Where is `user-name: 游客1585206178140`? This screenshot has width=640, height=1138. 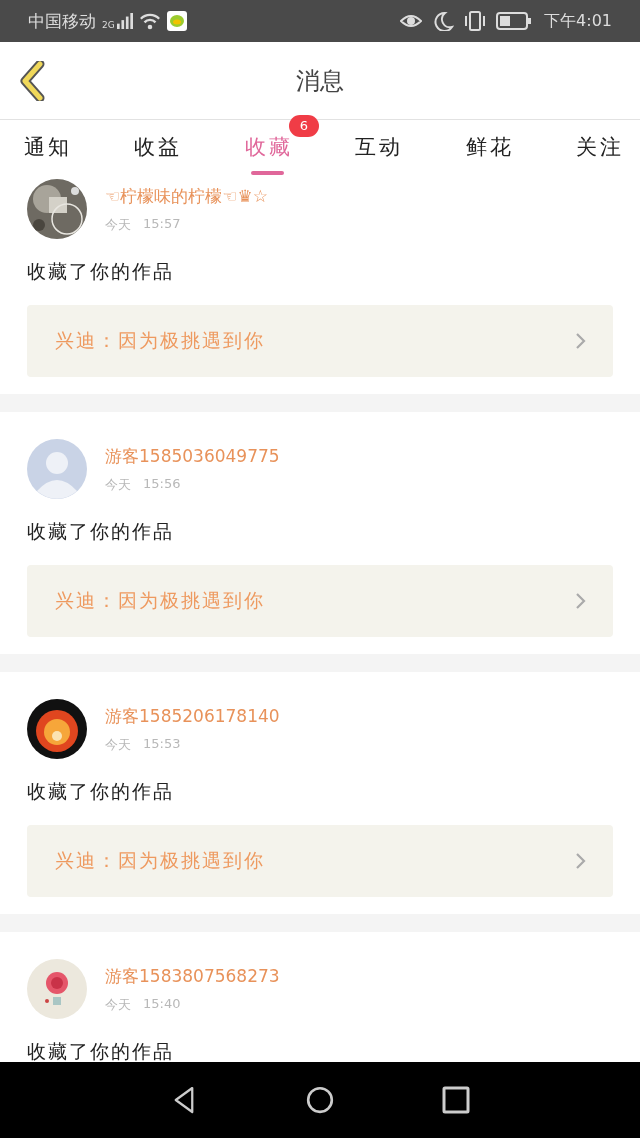
user-name: 游客1585206178140 is located at coordinates (192, 716).